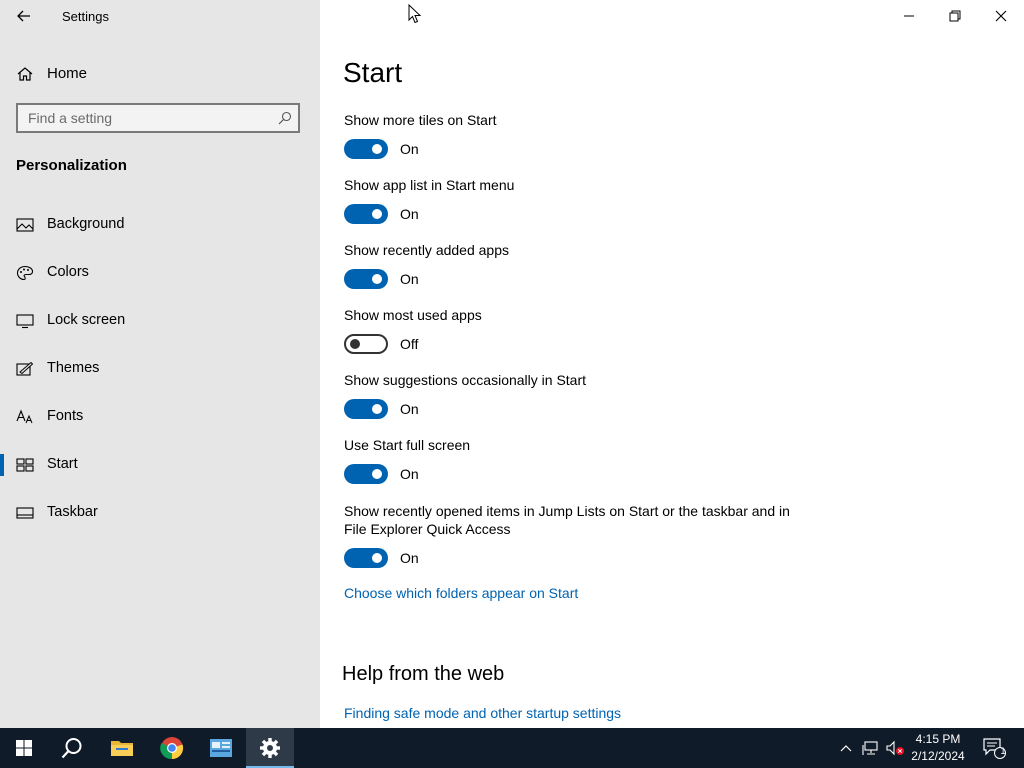 The image size is (1024, 768). I want to click on network-icon, so click(870, 748).